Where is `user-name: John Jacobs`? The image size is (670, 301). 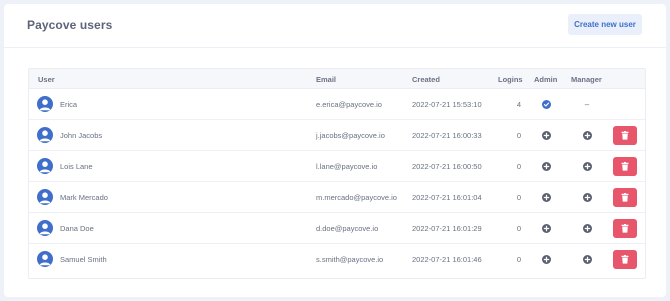 user-name: John Jacobs is located at coordinates (81, 135).